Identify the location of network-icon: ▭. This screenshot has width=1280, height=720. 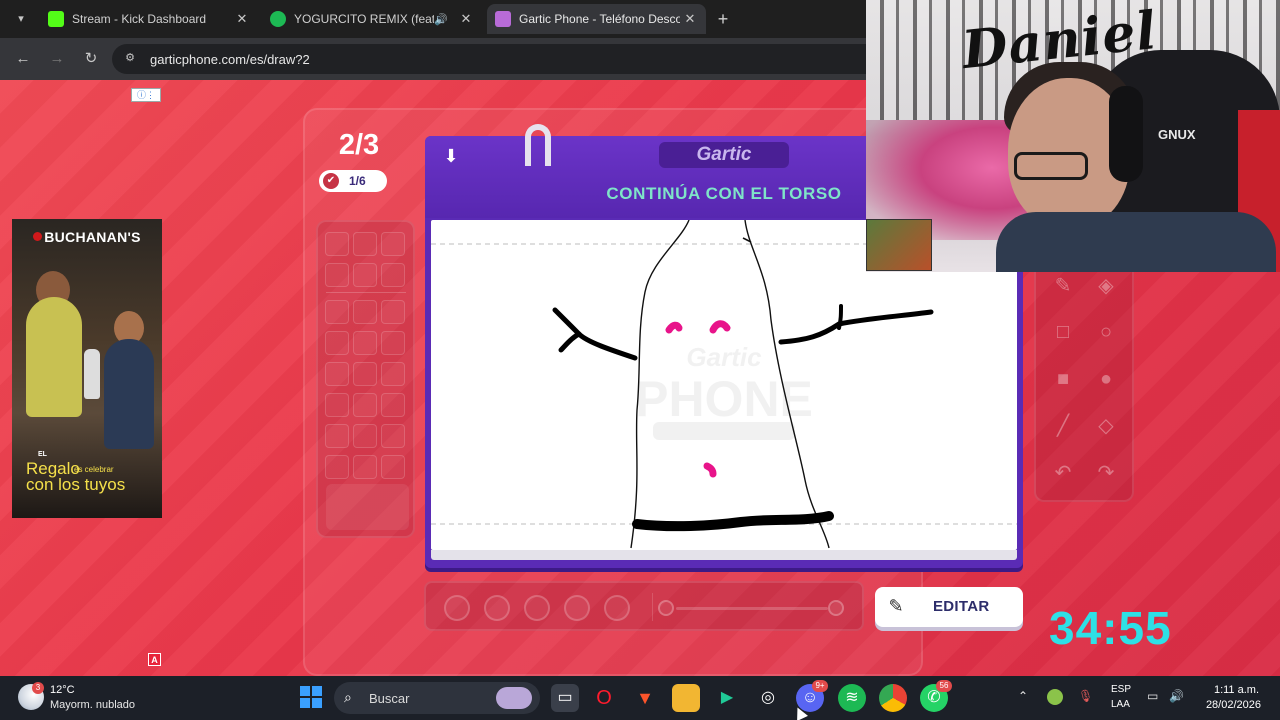
(1152, 696).